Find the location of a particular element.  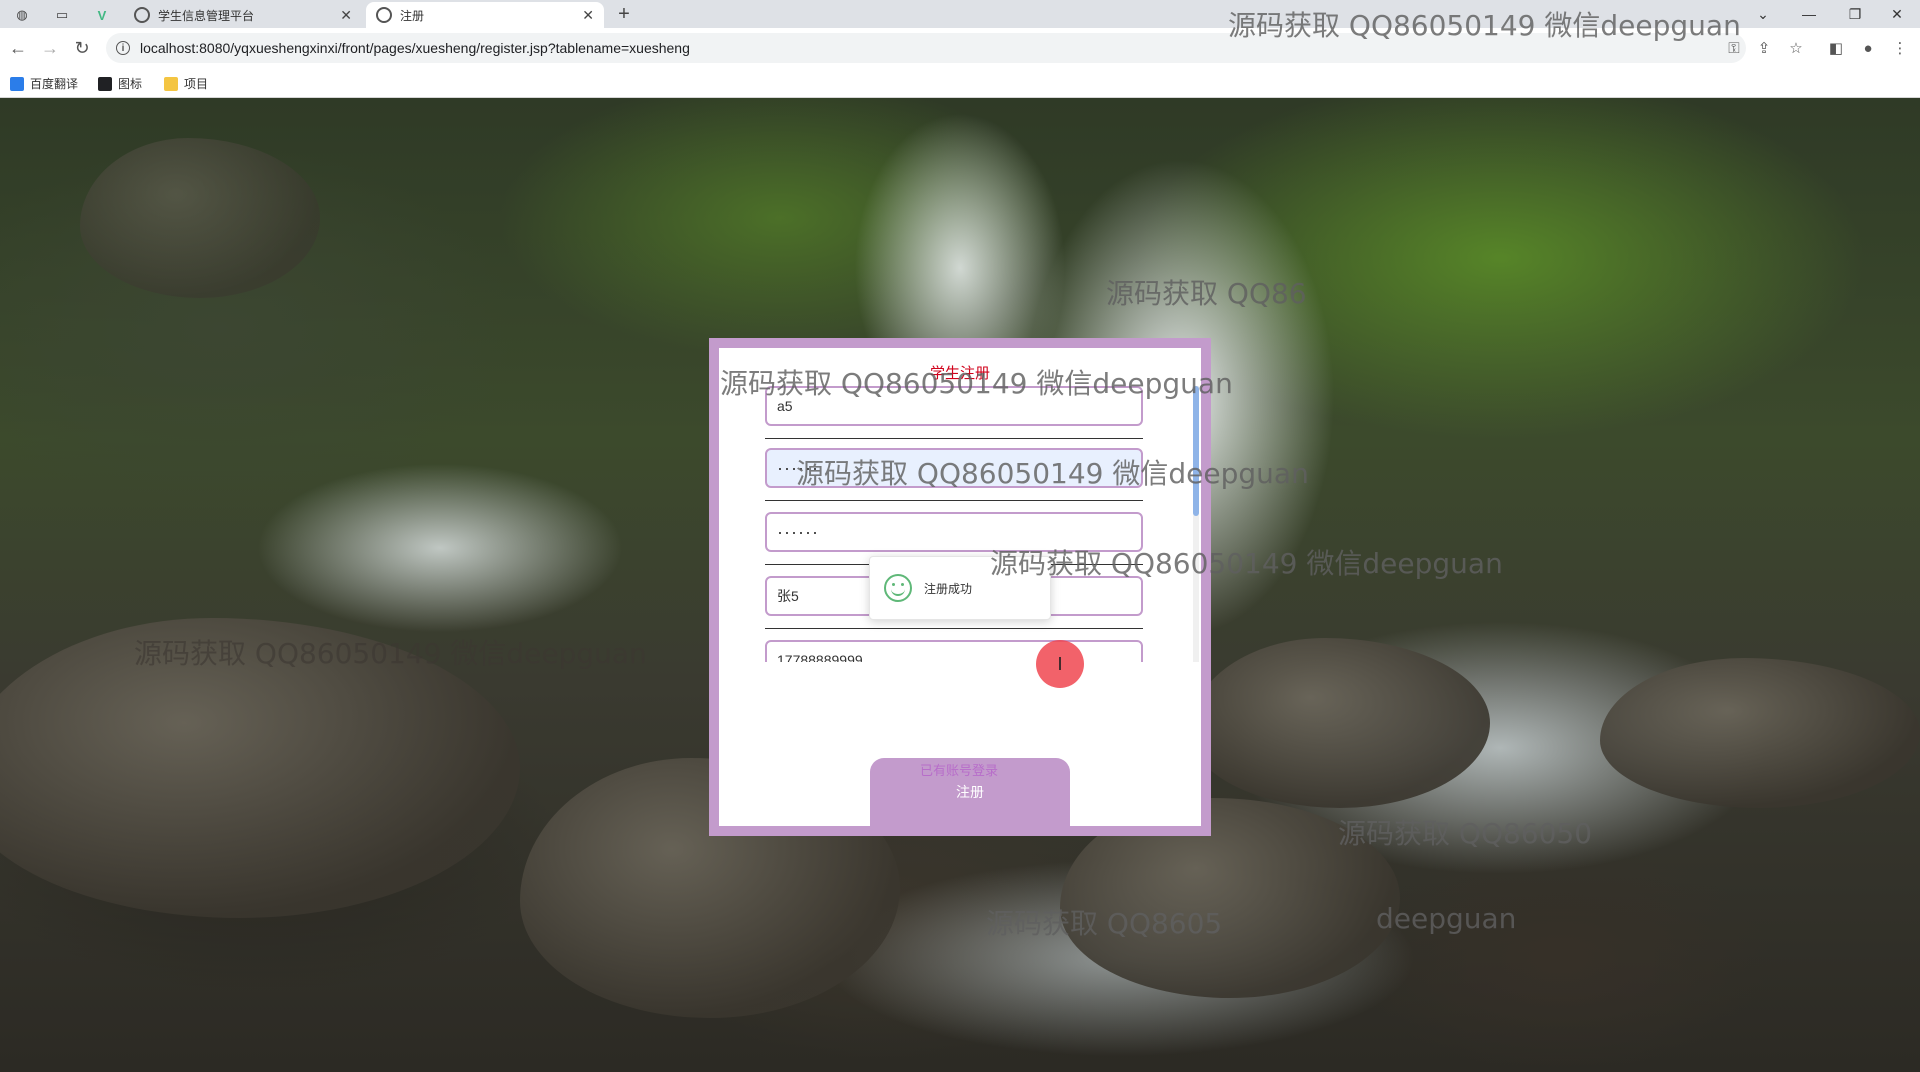

form-scrollbar is located at coordinates (1196, 524).